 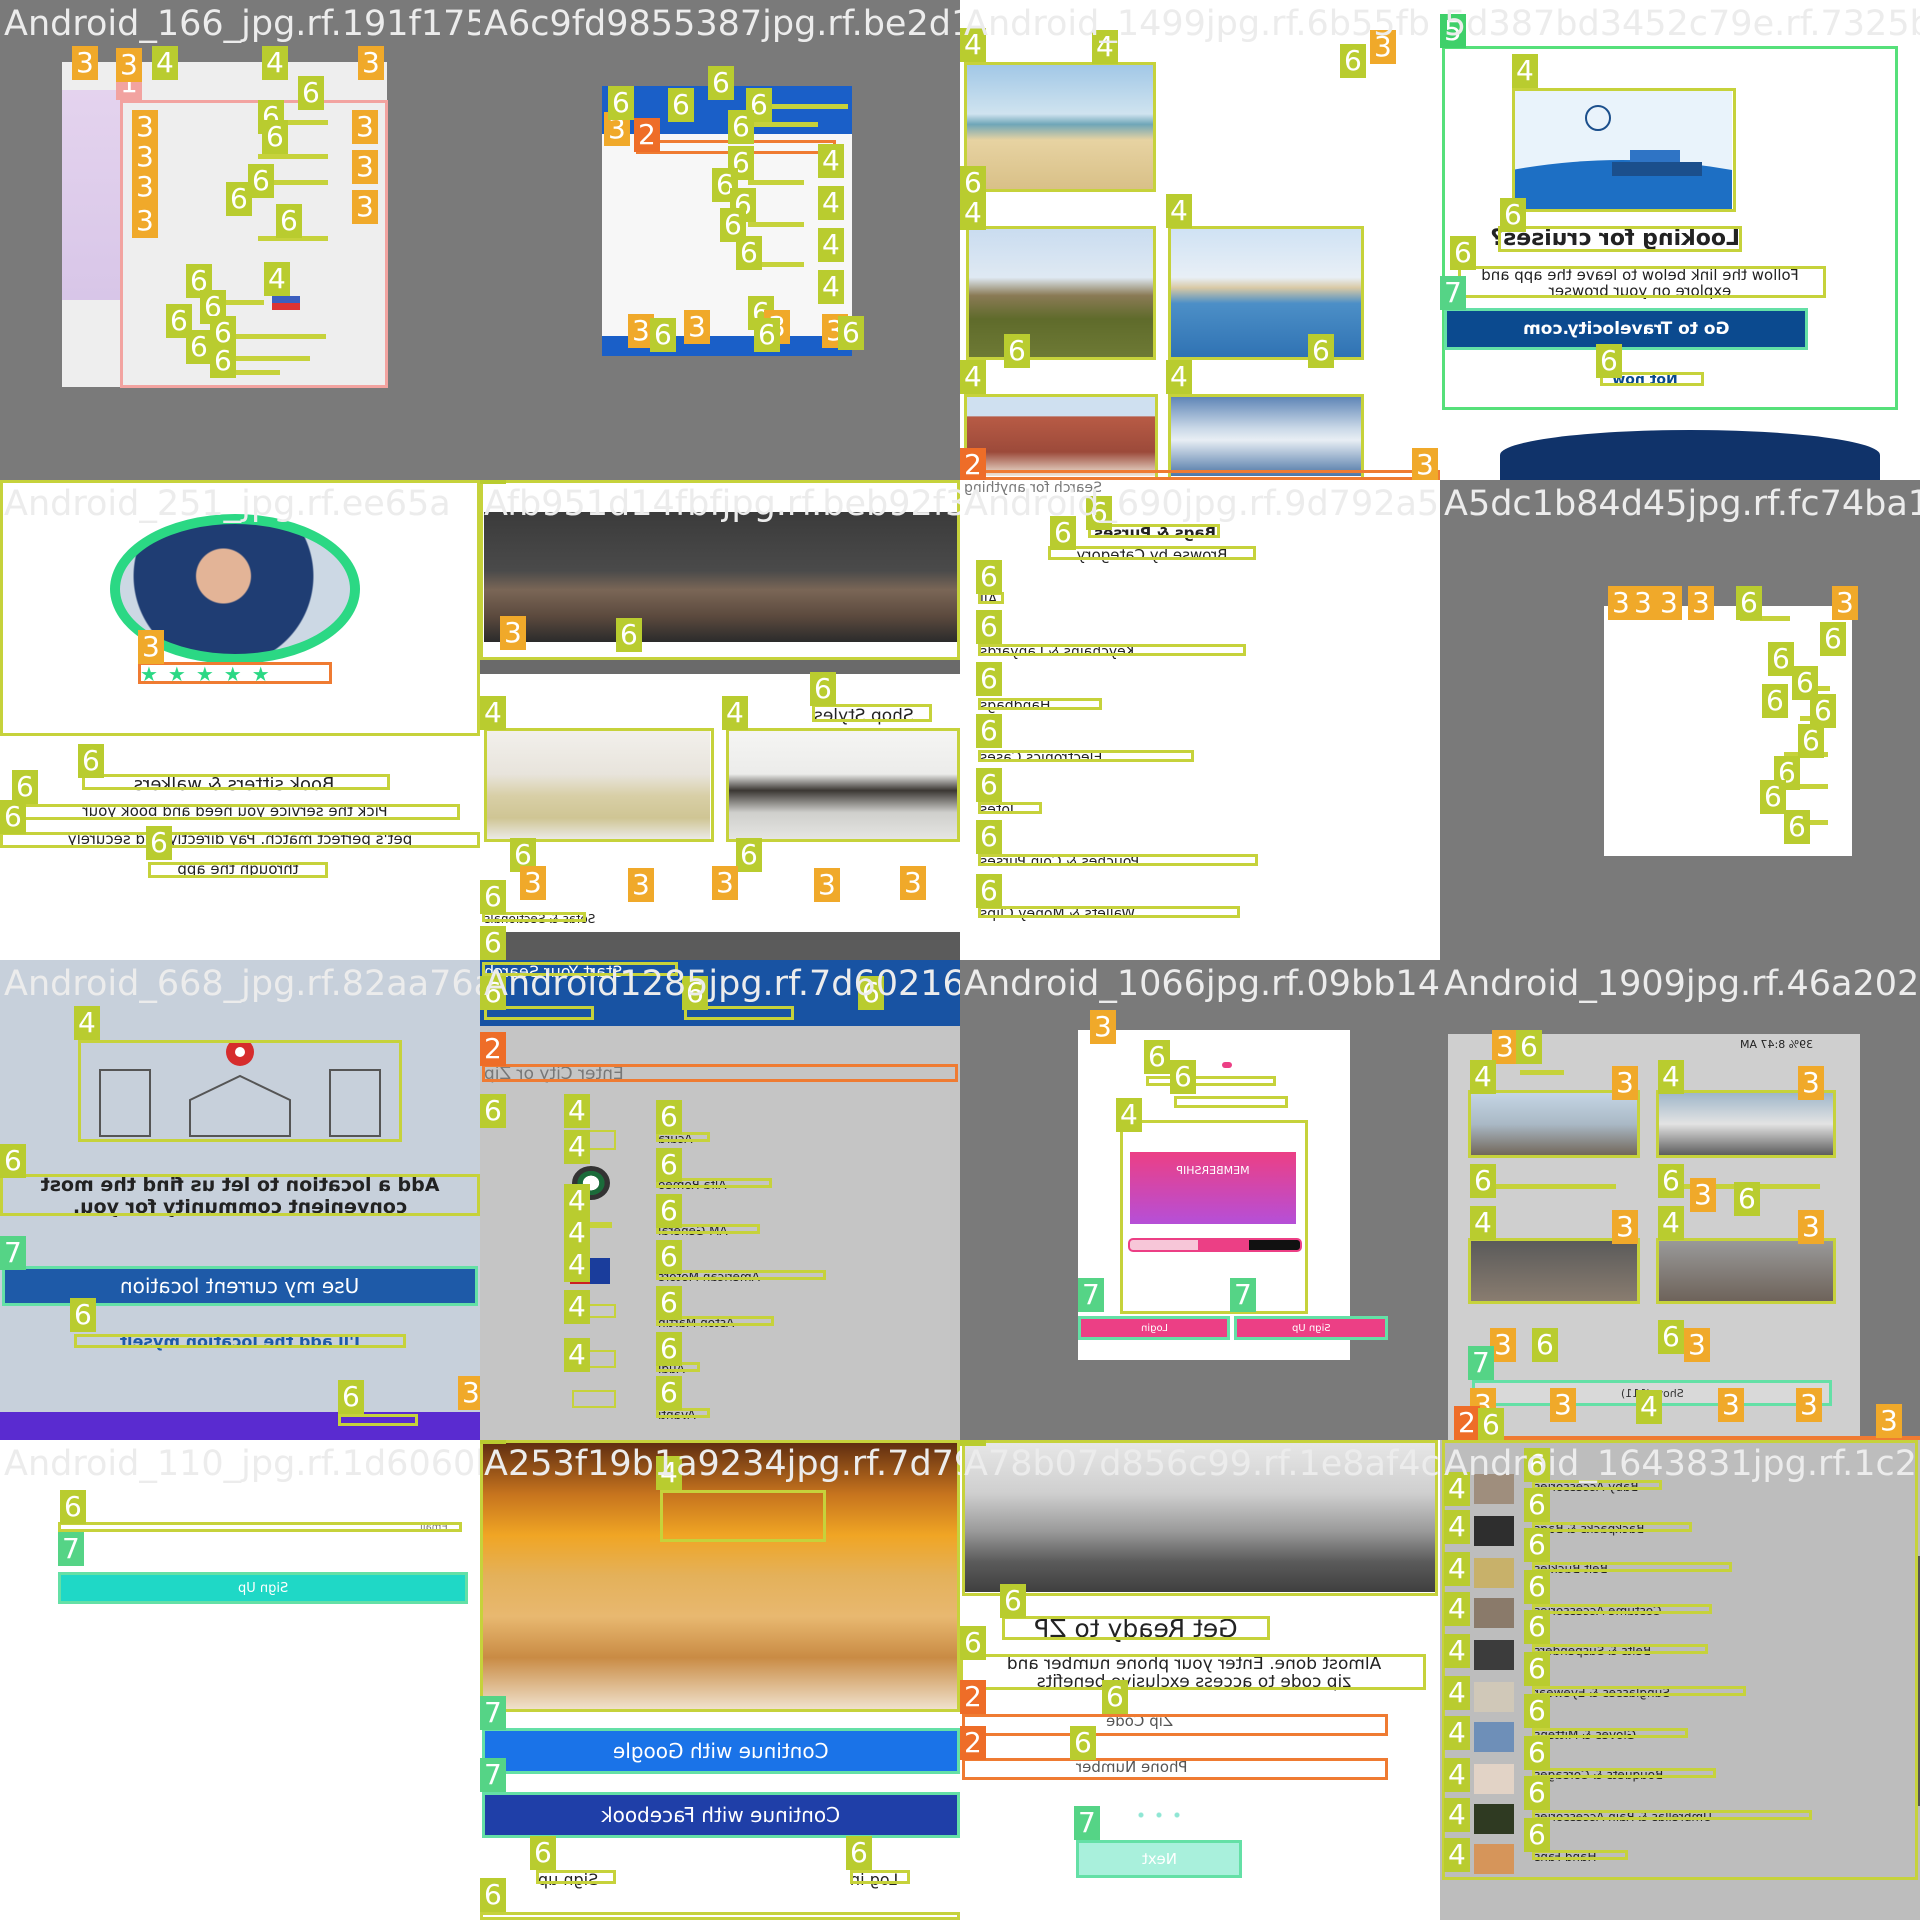 I want to click on label-5: 5, so click(x=1453, y=31).